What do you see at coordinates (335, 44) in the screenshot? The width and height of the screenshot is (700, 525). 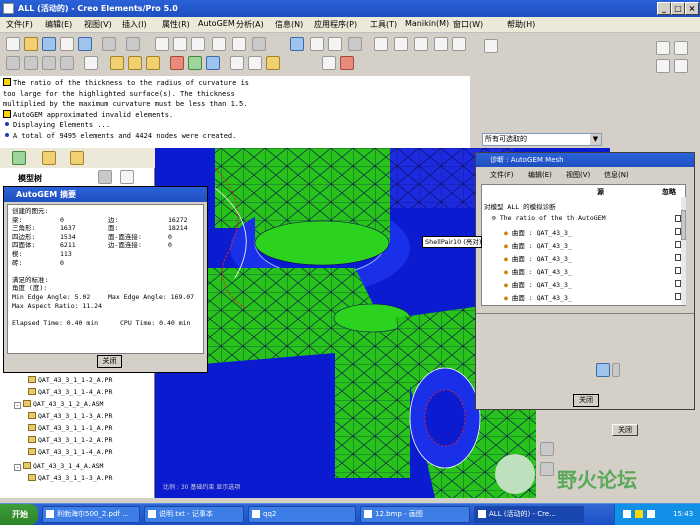 I see `orient-icon` at bounding box center [335, 44].